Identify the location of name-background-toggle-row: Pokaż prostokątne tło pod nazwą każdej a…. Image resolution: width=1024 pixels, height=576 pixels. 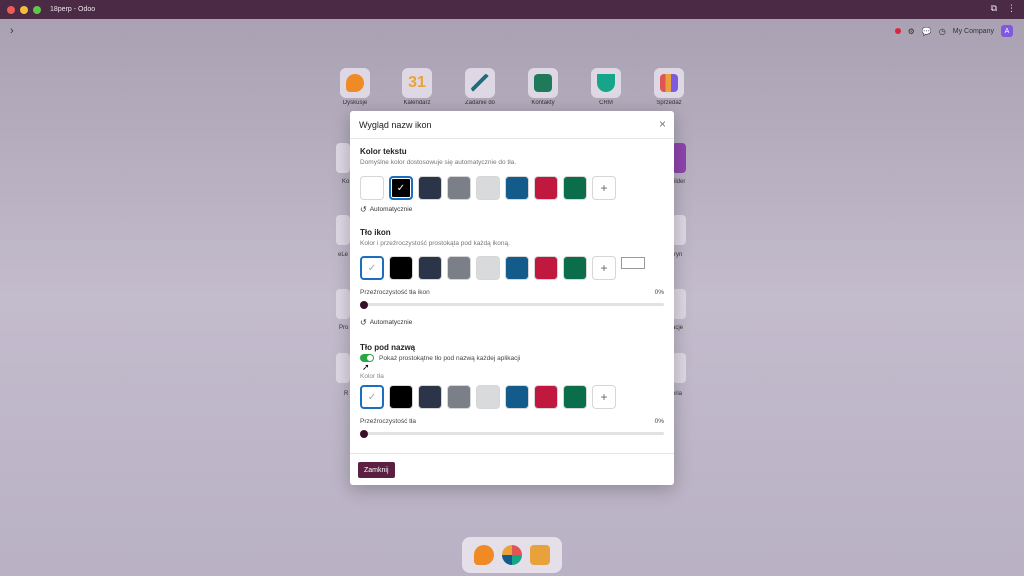
(440, 358).